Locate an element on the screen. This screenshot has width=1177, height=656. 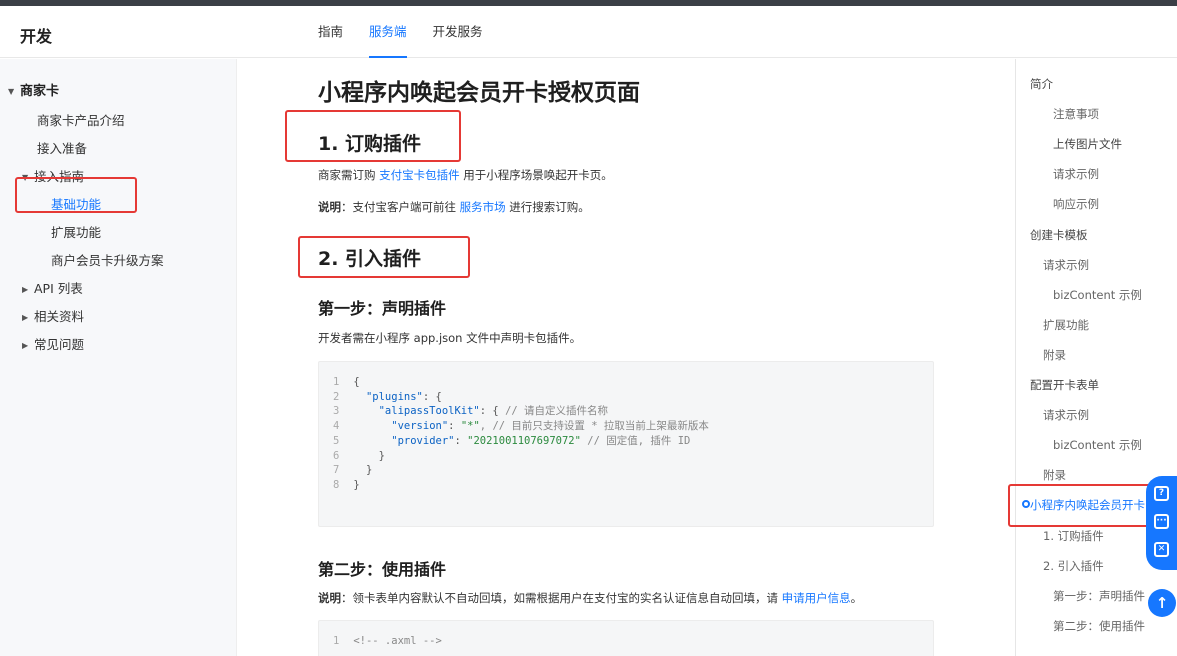
sidebar-item-faq: ▶ 常见问题 is located at coordinates (53, 343).